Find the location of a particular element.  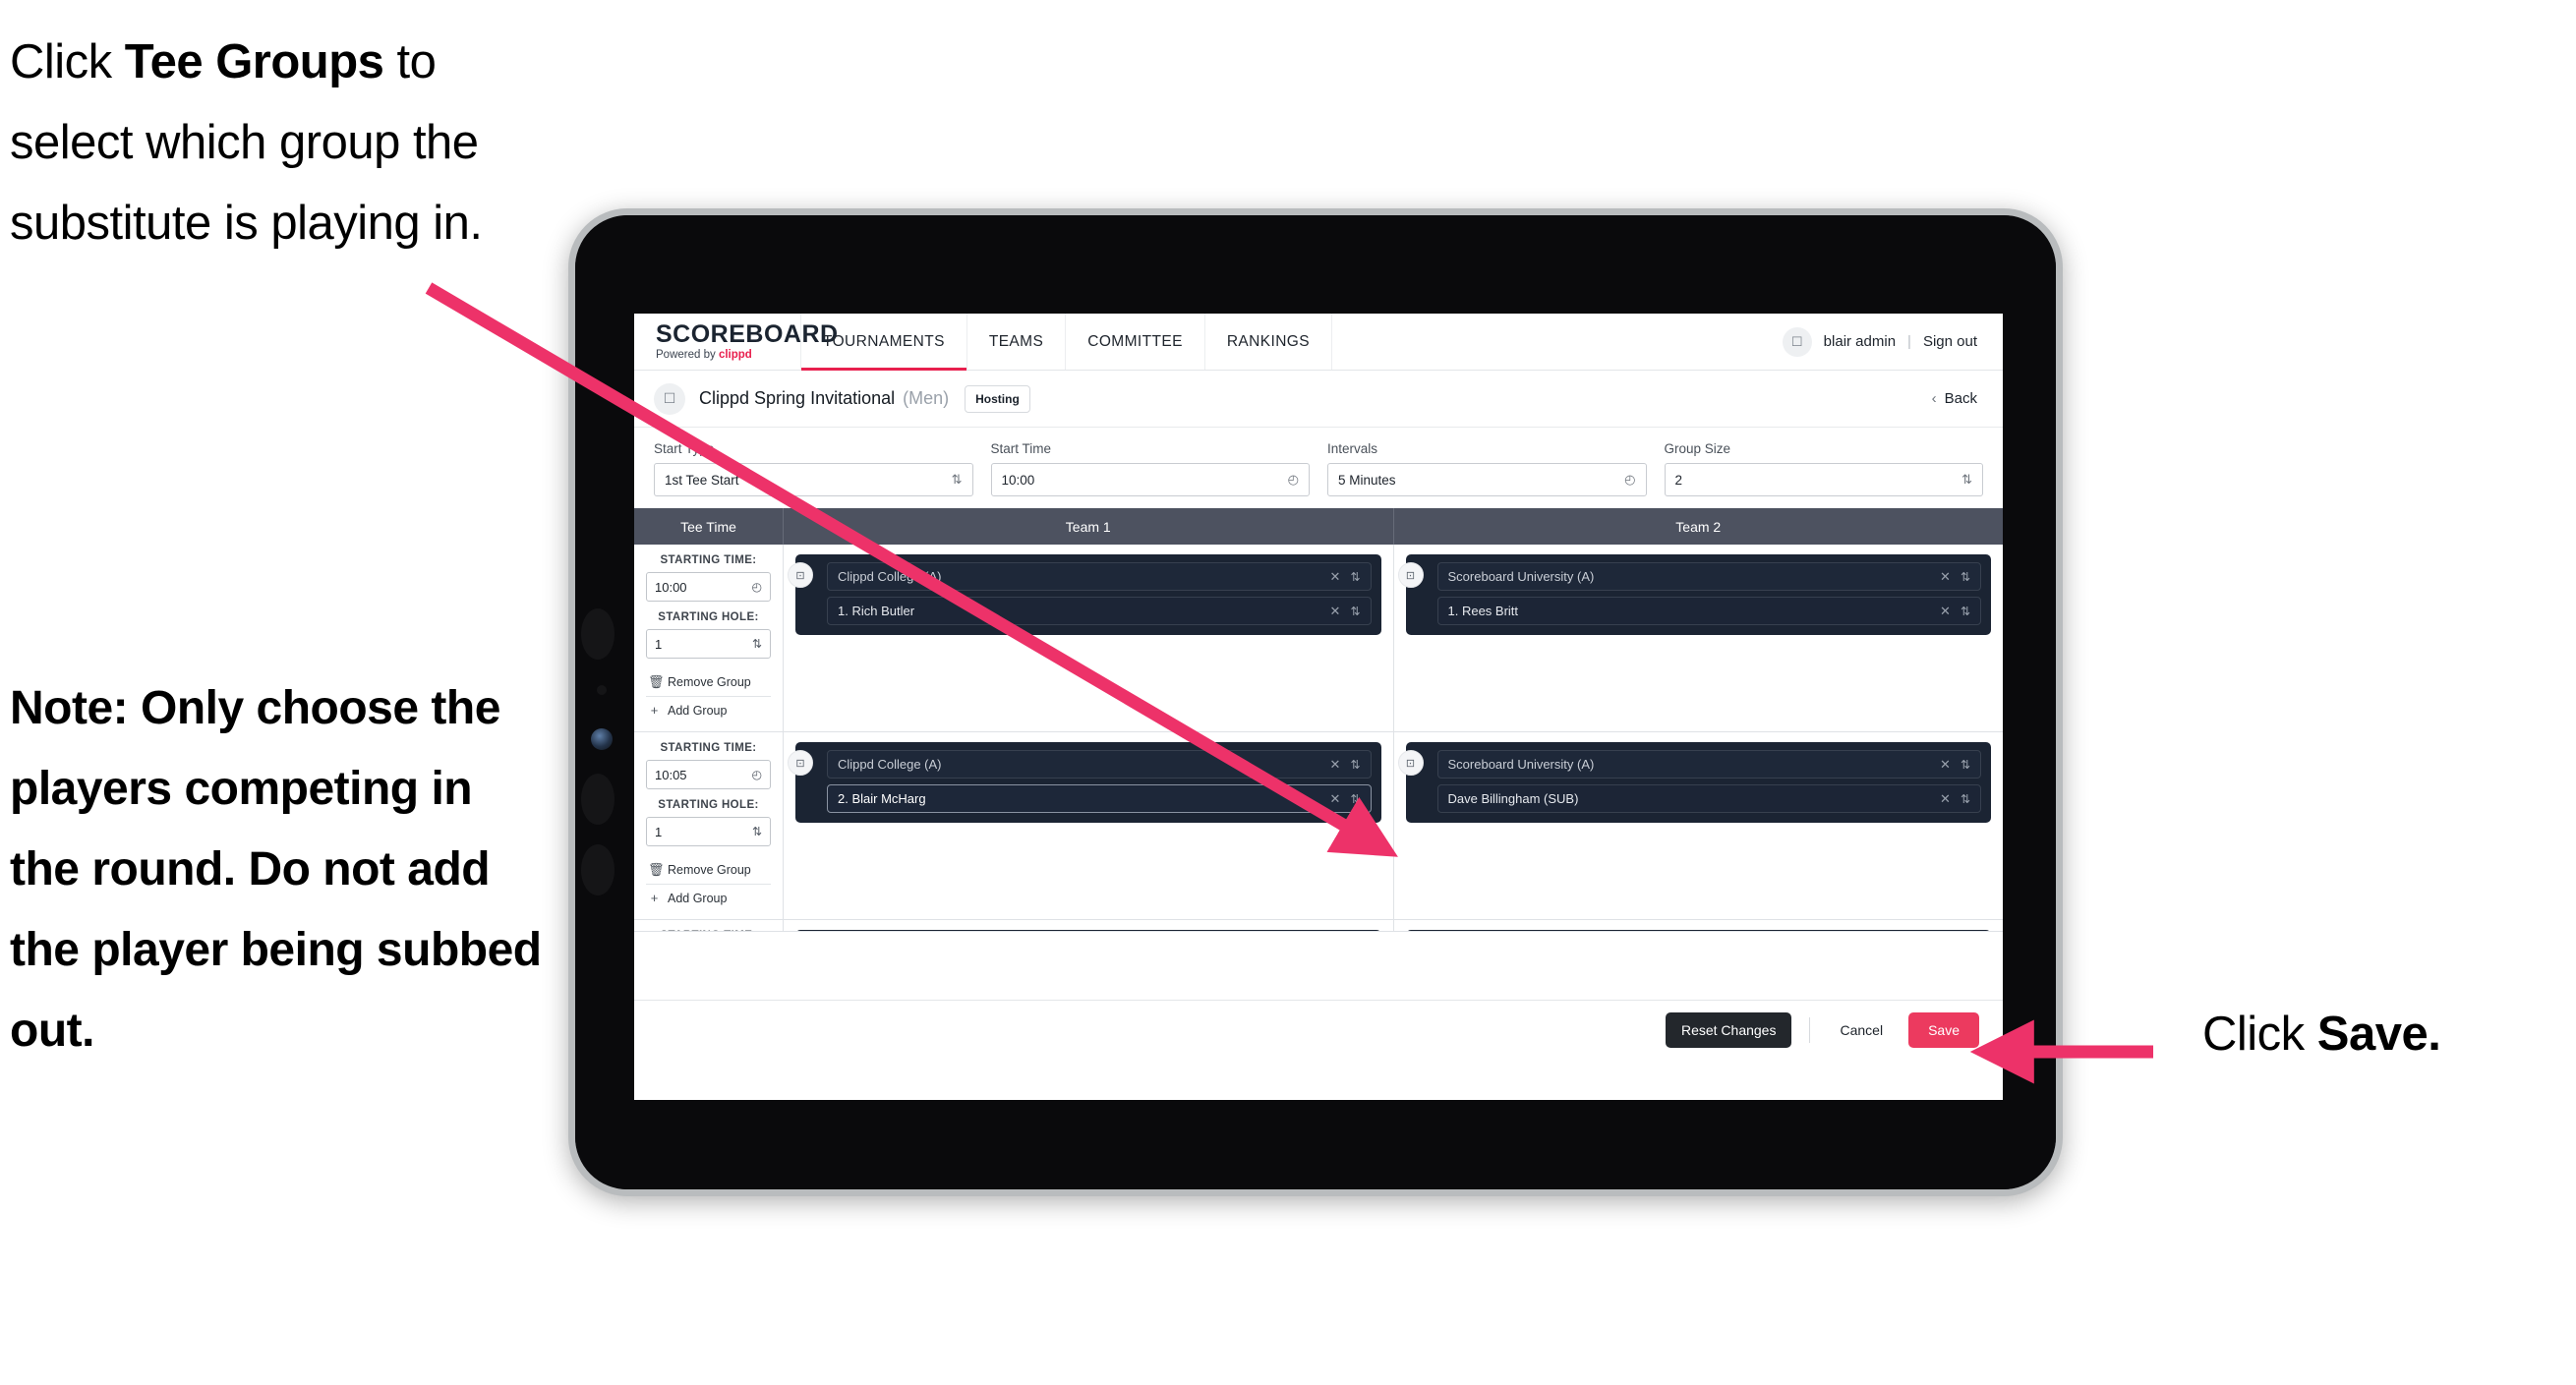

reset-changes-button: Reset Changes is located at coordinates (1728, 1029).